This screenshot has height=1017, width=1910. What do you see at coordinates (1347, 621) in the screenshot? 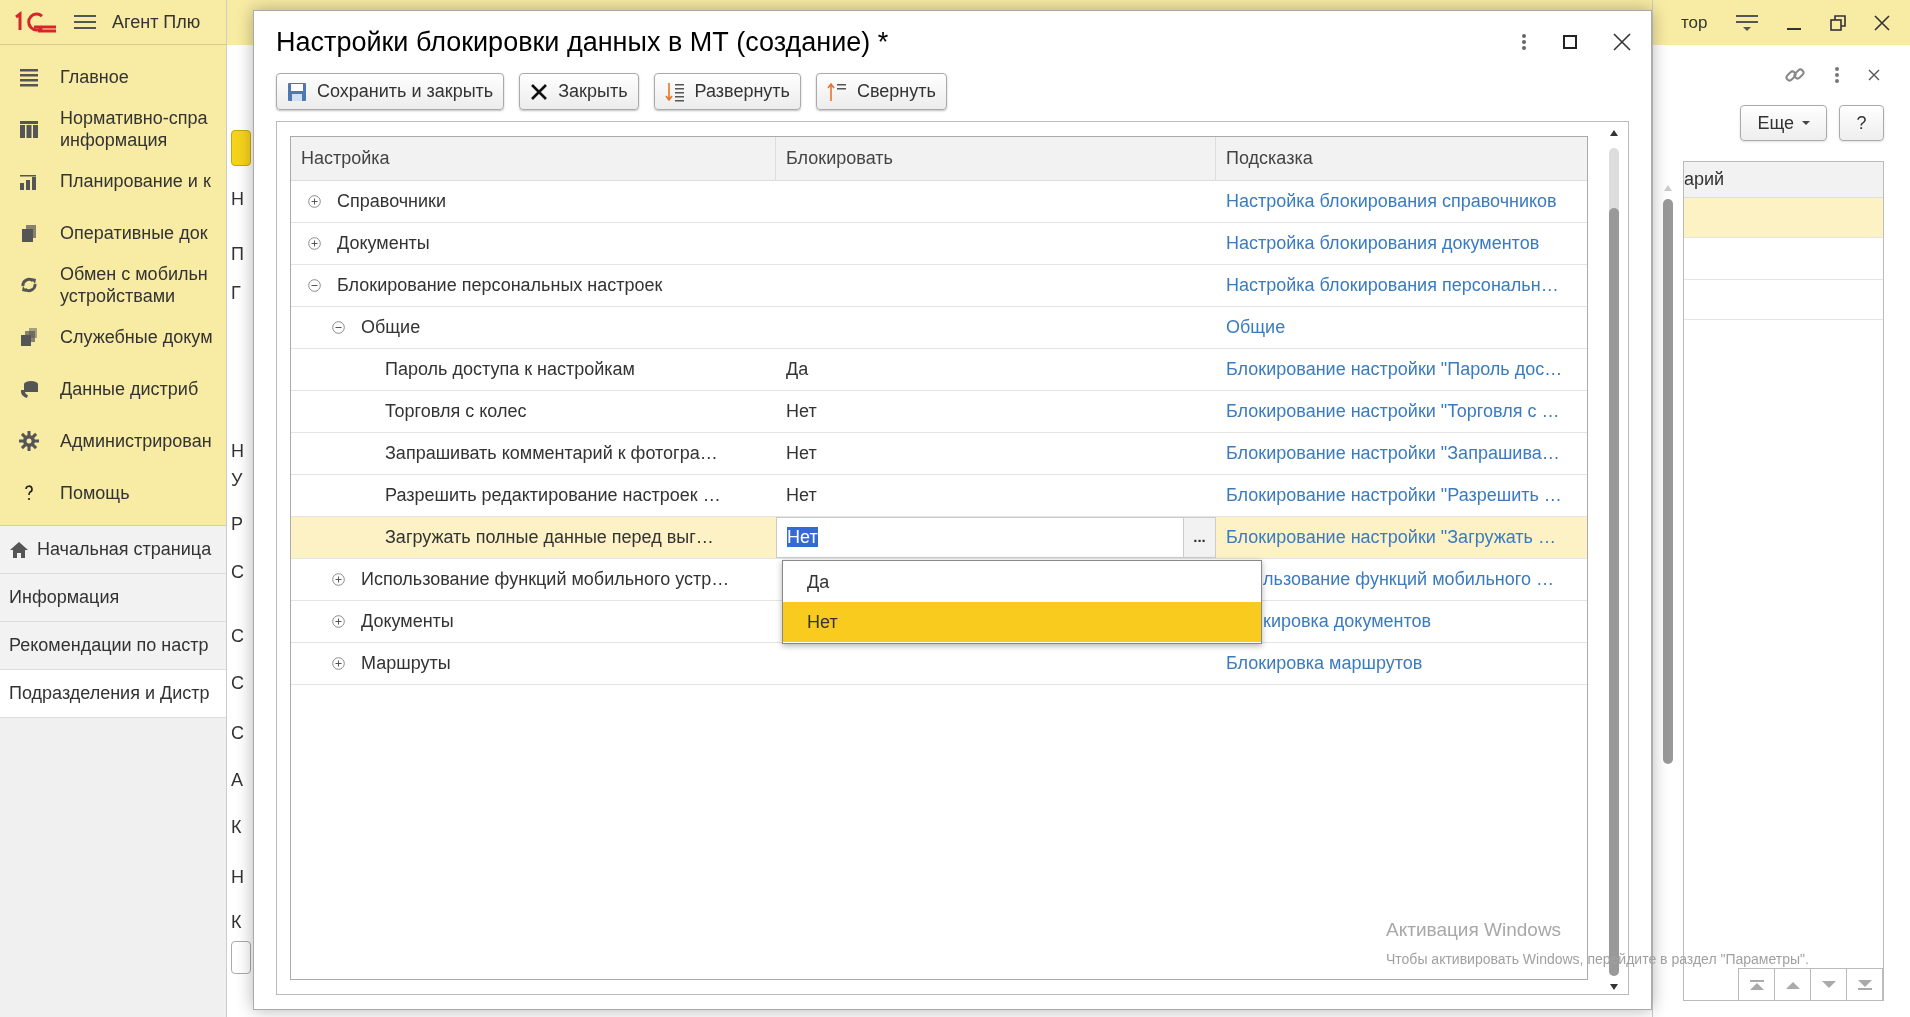
I see `hint-link: кировка документов` at bounding box center [1347, 621].